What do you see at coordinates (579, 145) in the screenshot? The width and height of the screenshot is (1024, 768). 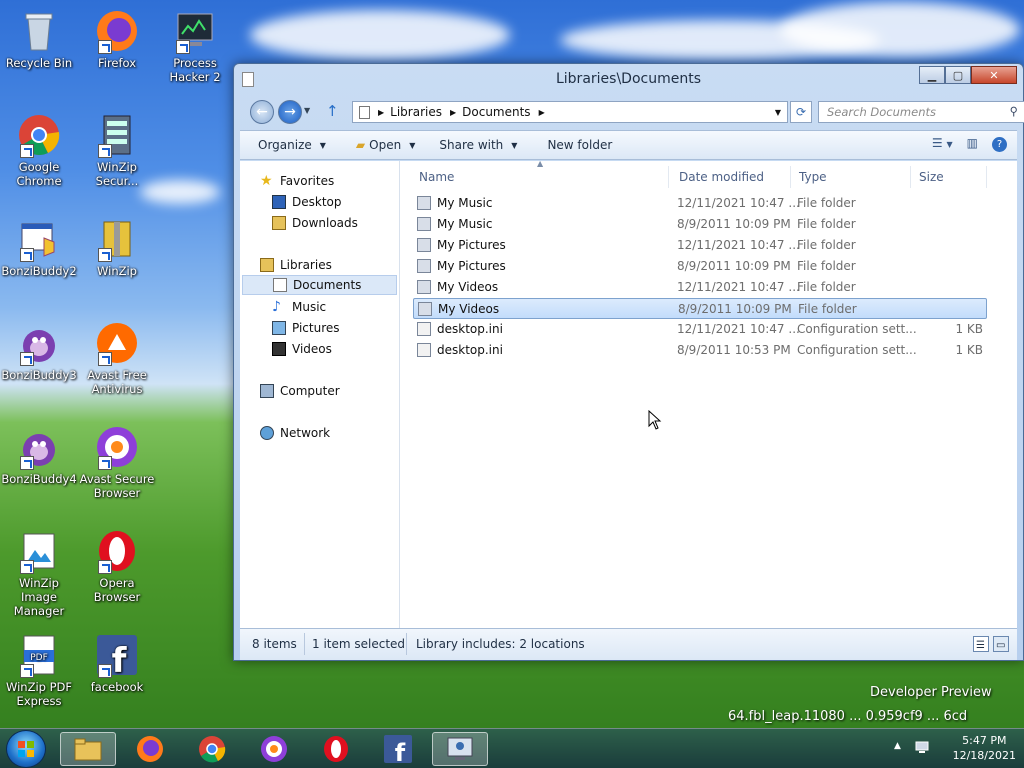 I see `new-folder-button: New folder` at bounding box center [579, 145].